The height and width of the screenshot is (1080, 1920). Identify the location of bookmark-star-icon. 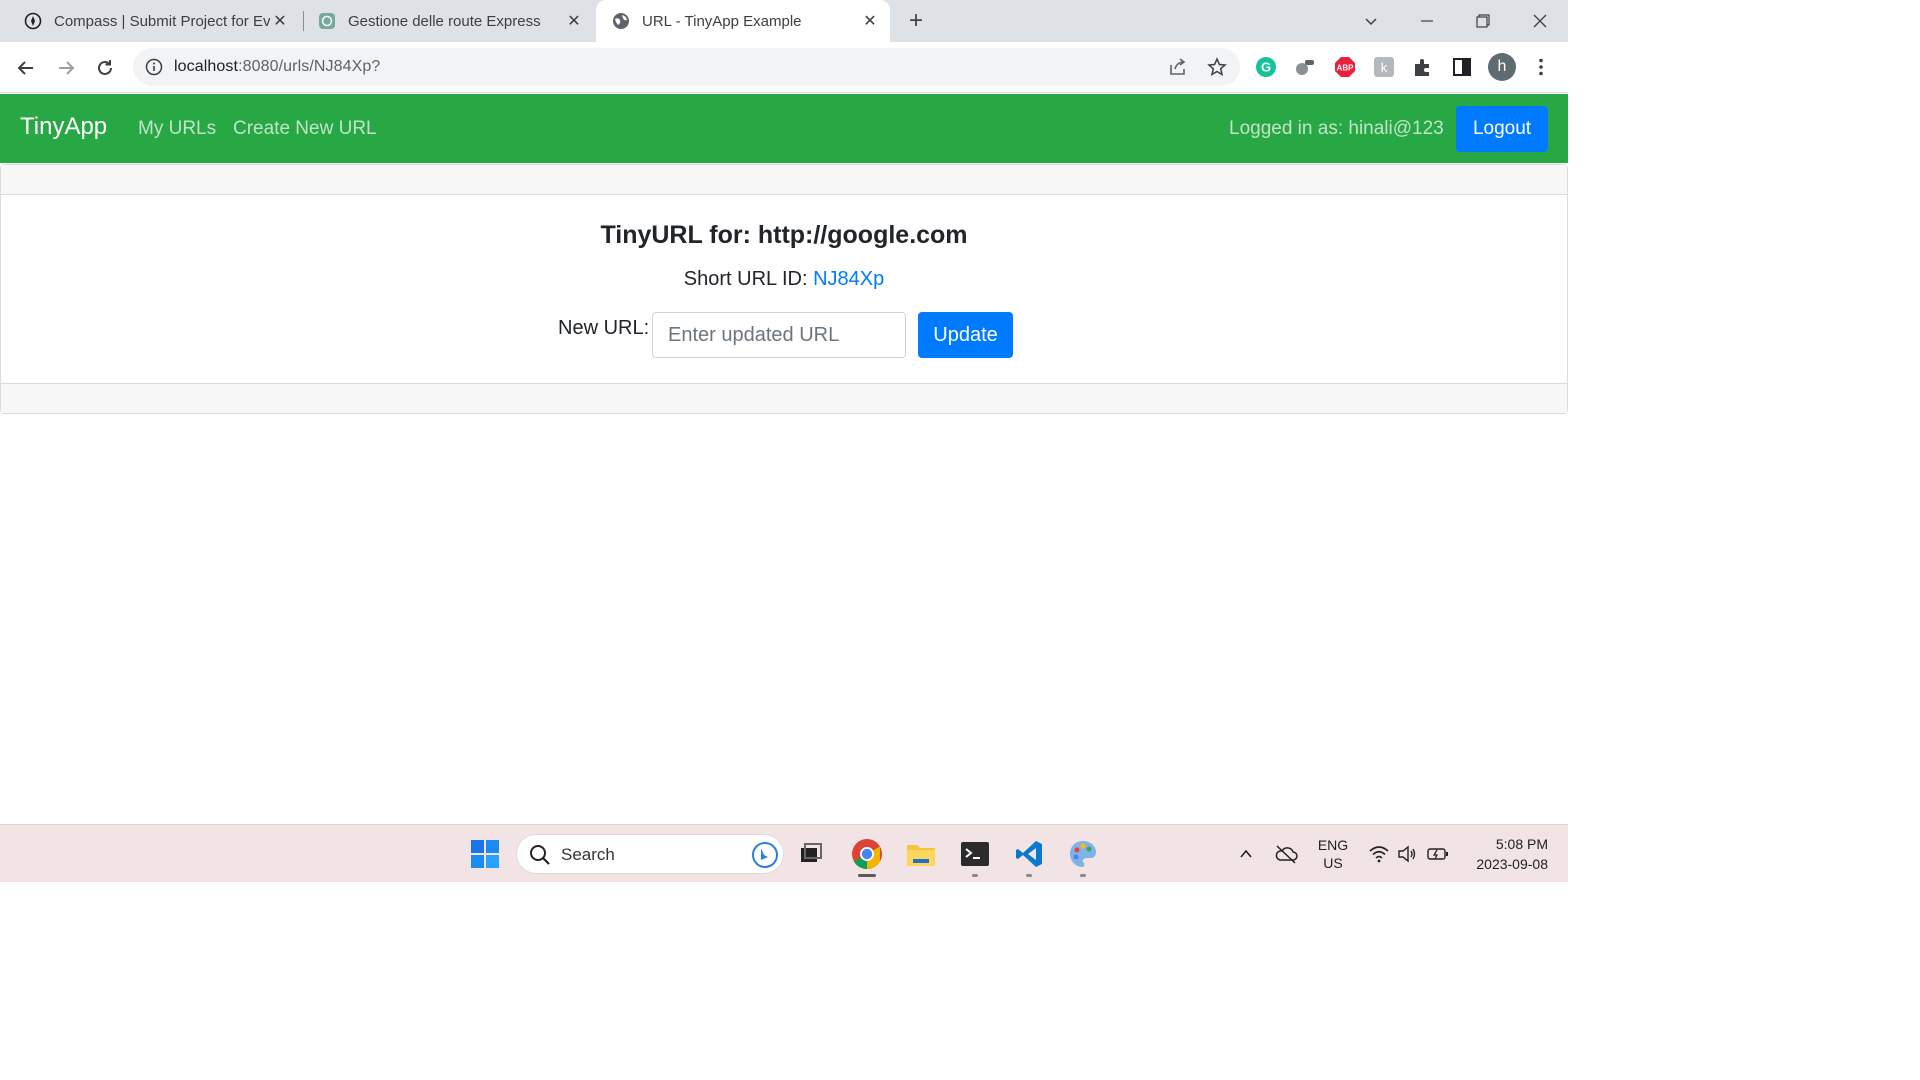
(1217, 67).